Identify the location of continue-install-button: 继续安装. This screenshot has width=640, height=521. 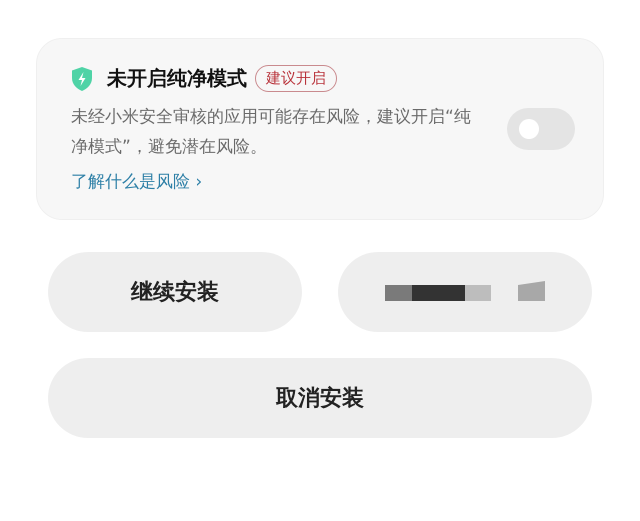
(175, 292).